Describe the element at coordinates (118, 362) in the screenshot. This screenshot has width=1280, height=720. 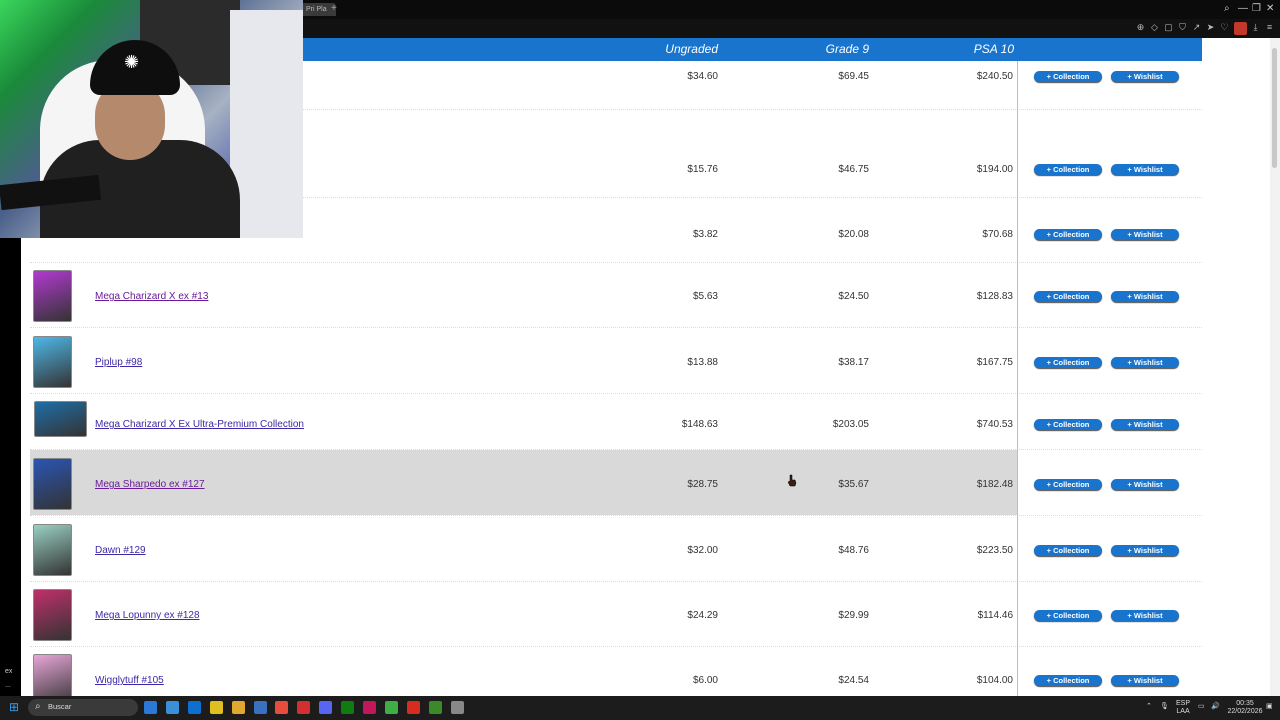
I see `card-name-link: Piplup #98` at that location.